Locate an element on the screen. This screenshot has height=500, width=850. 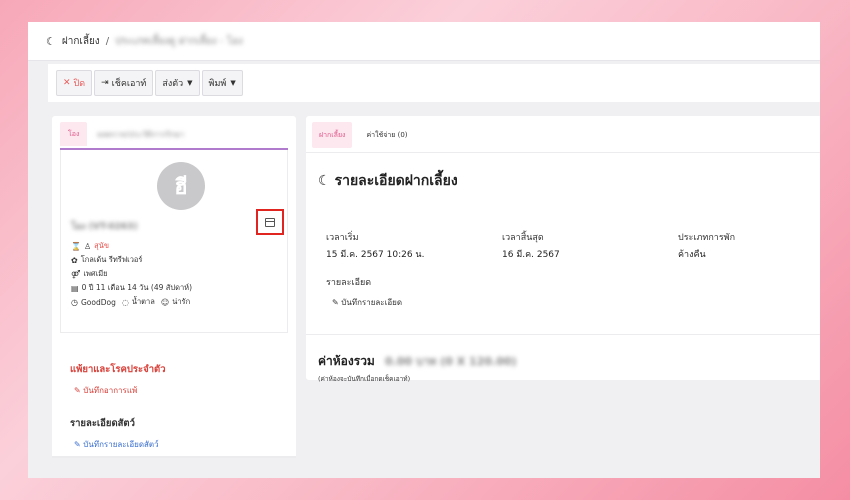
checkout-button-label: เช็คเอาท์ is located at coordinates (129, 84).